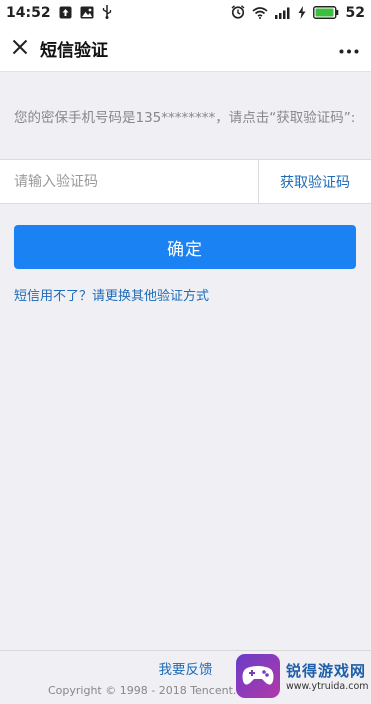 This screenshot has width=371, height=704. I want to click on usb-icon, so click(107, 13).